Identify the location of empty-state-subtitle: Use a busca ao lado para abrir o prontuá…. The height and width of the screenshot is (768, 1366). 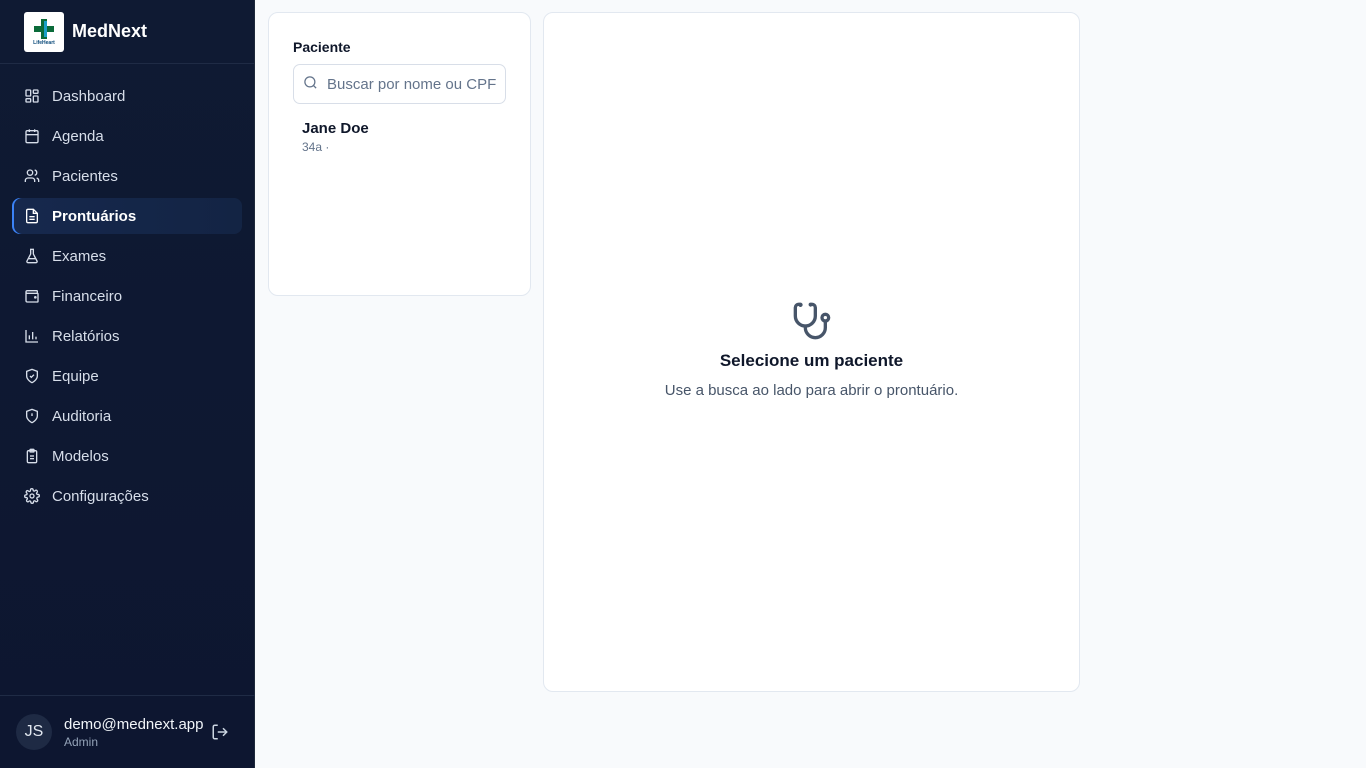
(811, 390).